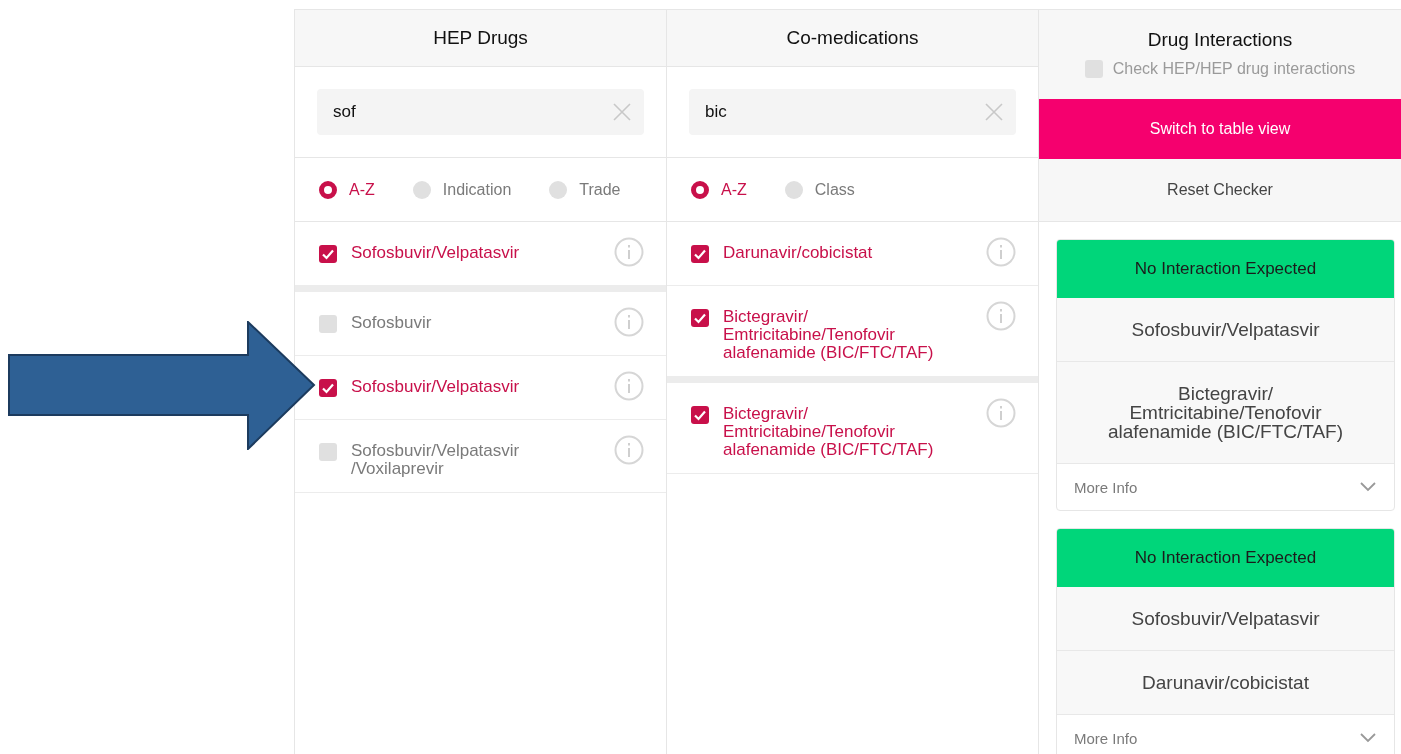 This screenshot has width=1401, height=754. What do you see at coordinates (480, 38) in the screenshot?
I see `column-title: HEP Drugs` at bounding box center [480, 38].